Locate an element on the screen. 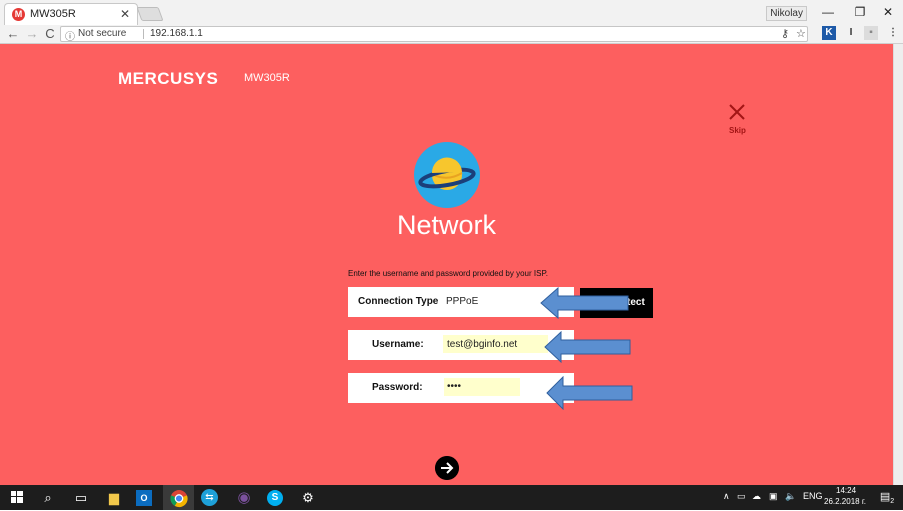  skip-button: Skip is located at coordinates (737, 130).